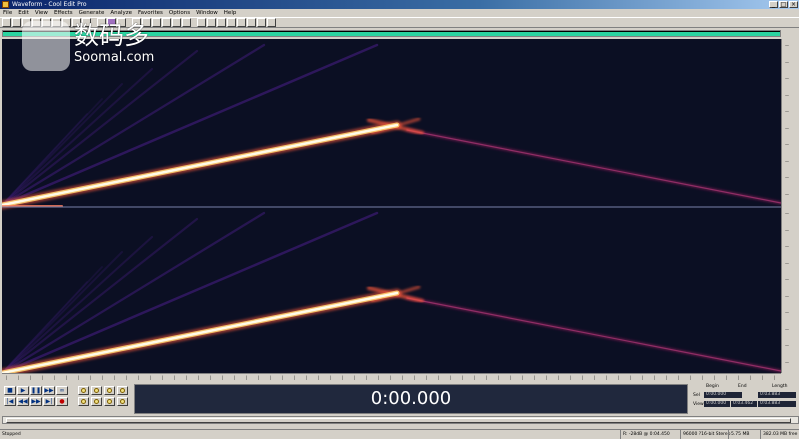 The height and width of the screenshot is (439, 799). Describe the element at coordinates (783, 4) in the screenshot. I see `maximize-button: □` at that location.